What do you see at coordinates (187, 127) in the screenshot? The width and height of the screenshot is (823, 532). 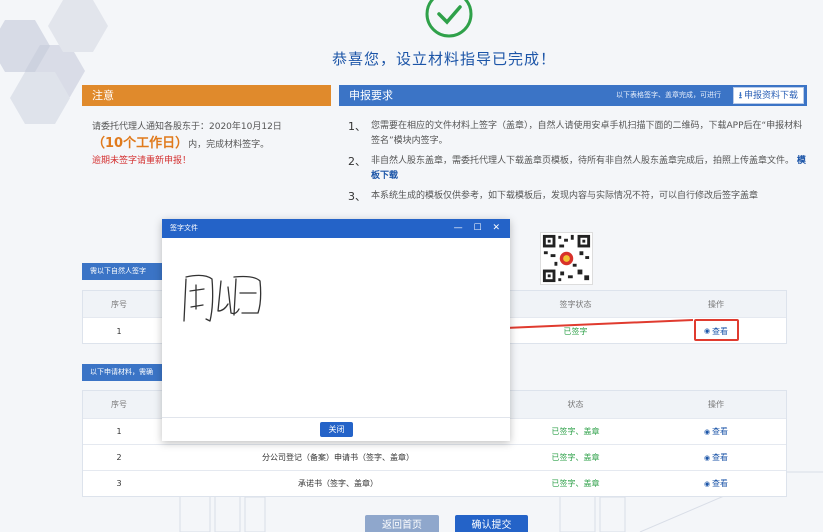 I see `notice-line: 请委托代理人通知各股东于：2020年10月12日` at bounding box center [187, 127].